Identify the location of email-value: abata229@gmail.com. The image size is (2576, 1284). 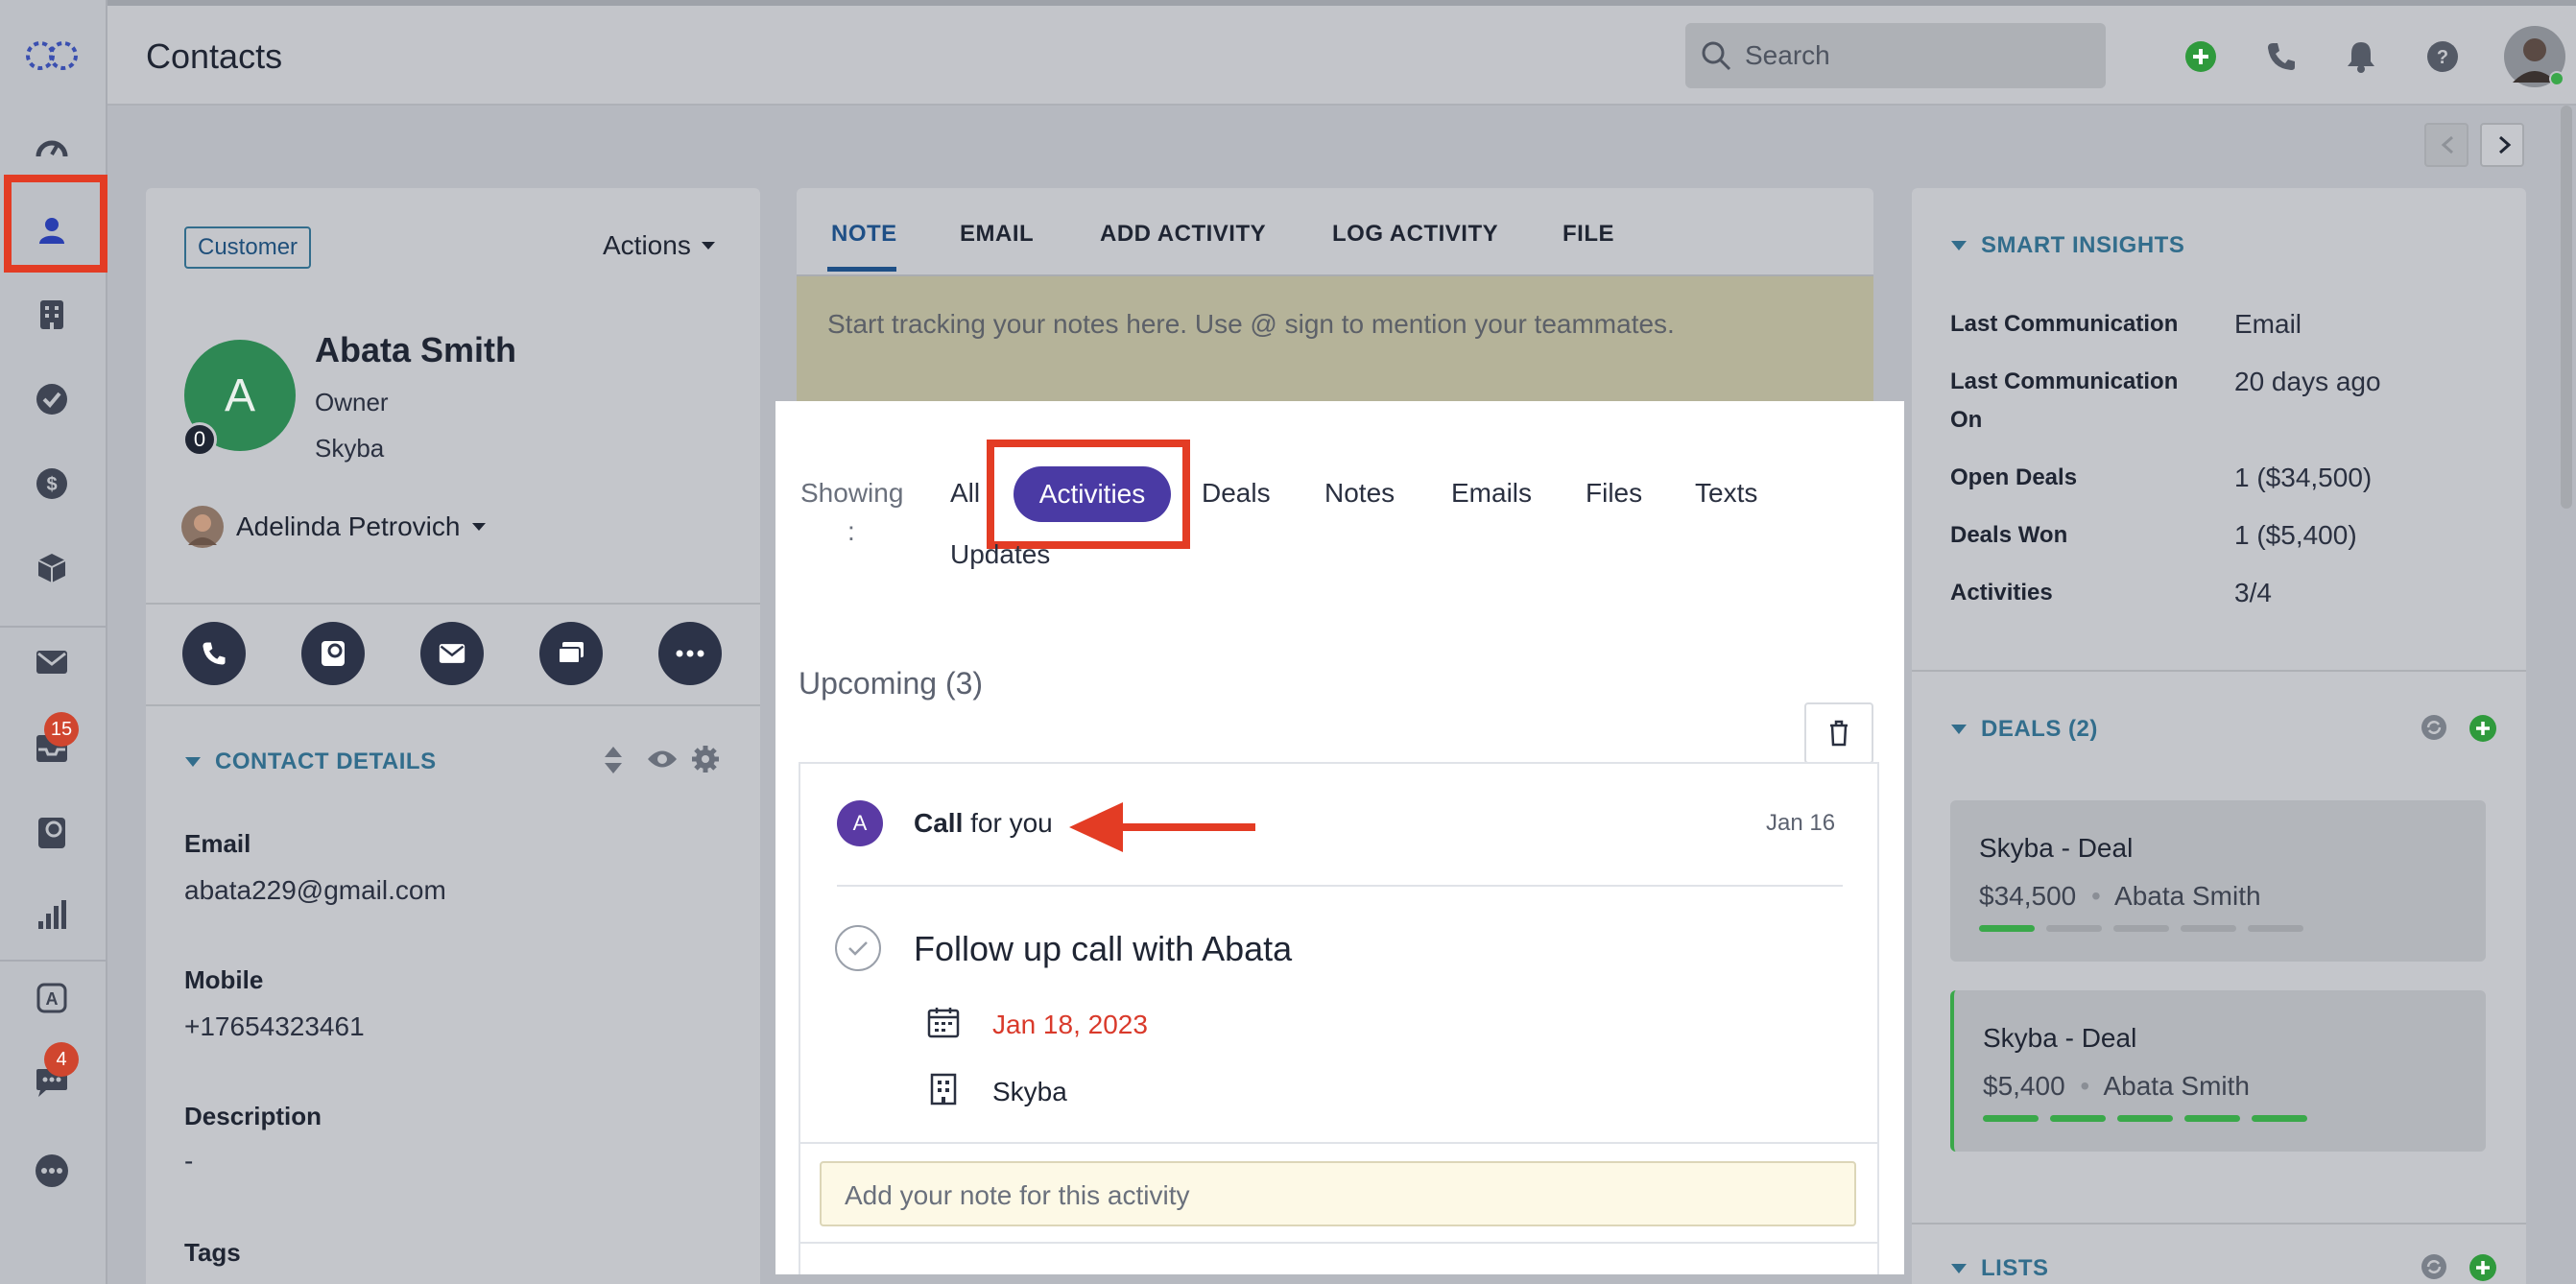
(315, 890).